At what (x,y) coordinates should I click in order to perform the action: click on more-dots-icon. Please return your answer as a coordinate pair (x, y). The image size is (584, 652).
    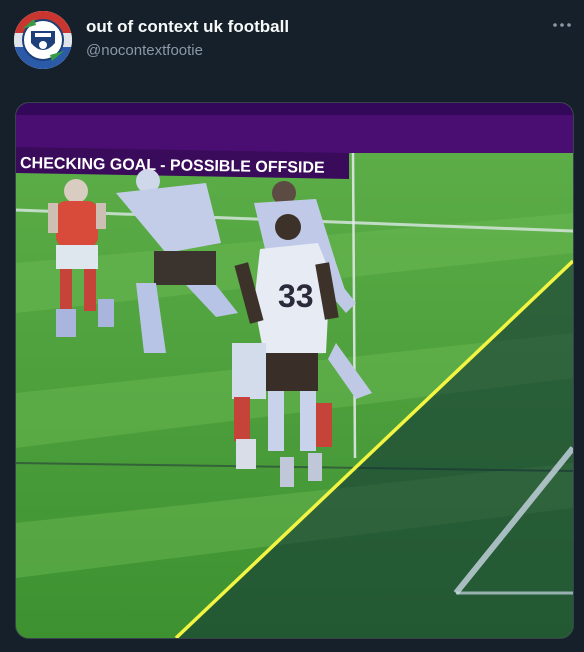
    Looking at the image, I should click on (562, 25).